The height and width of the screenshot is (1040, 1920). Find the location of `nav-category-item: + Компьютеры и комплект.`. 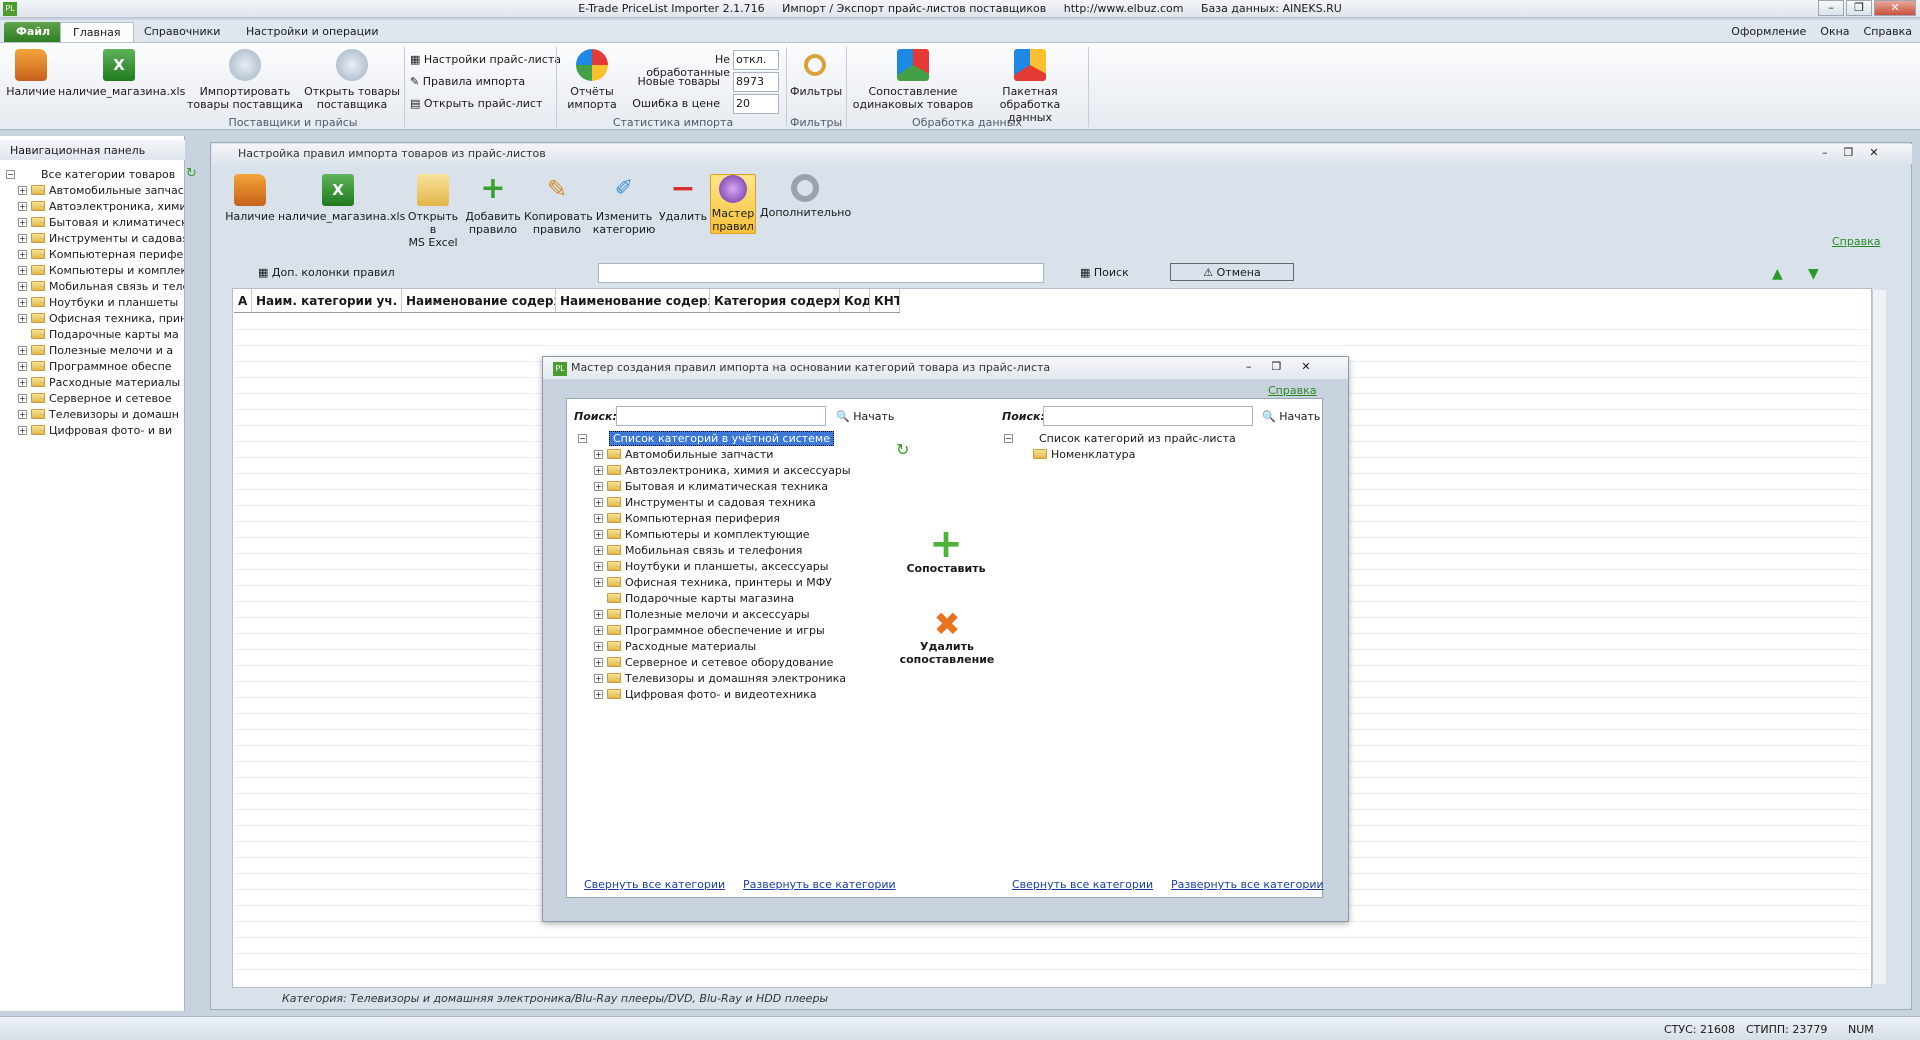

nav-category-item: + Компьютеры и комплект. is located at coordinates (101, 270).